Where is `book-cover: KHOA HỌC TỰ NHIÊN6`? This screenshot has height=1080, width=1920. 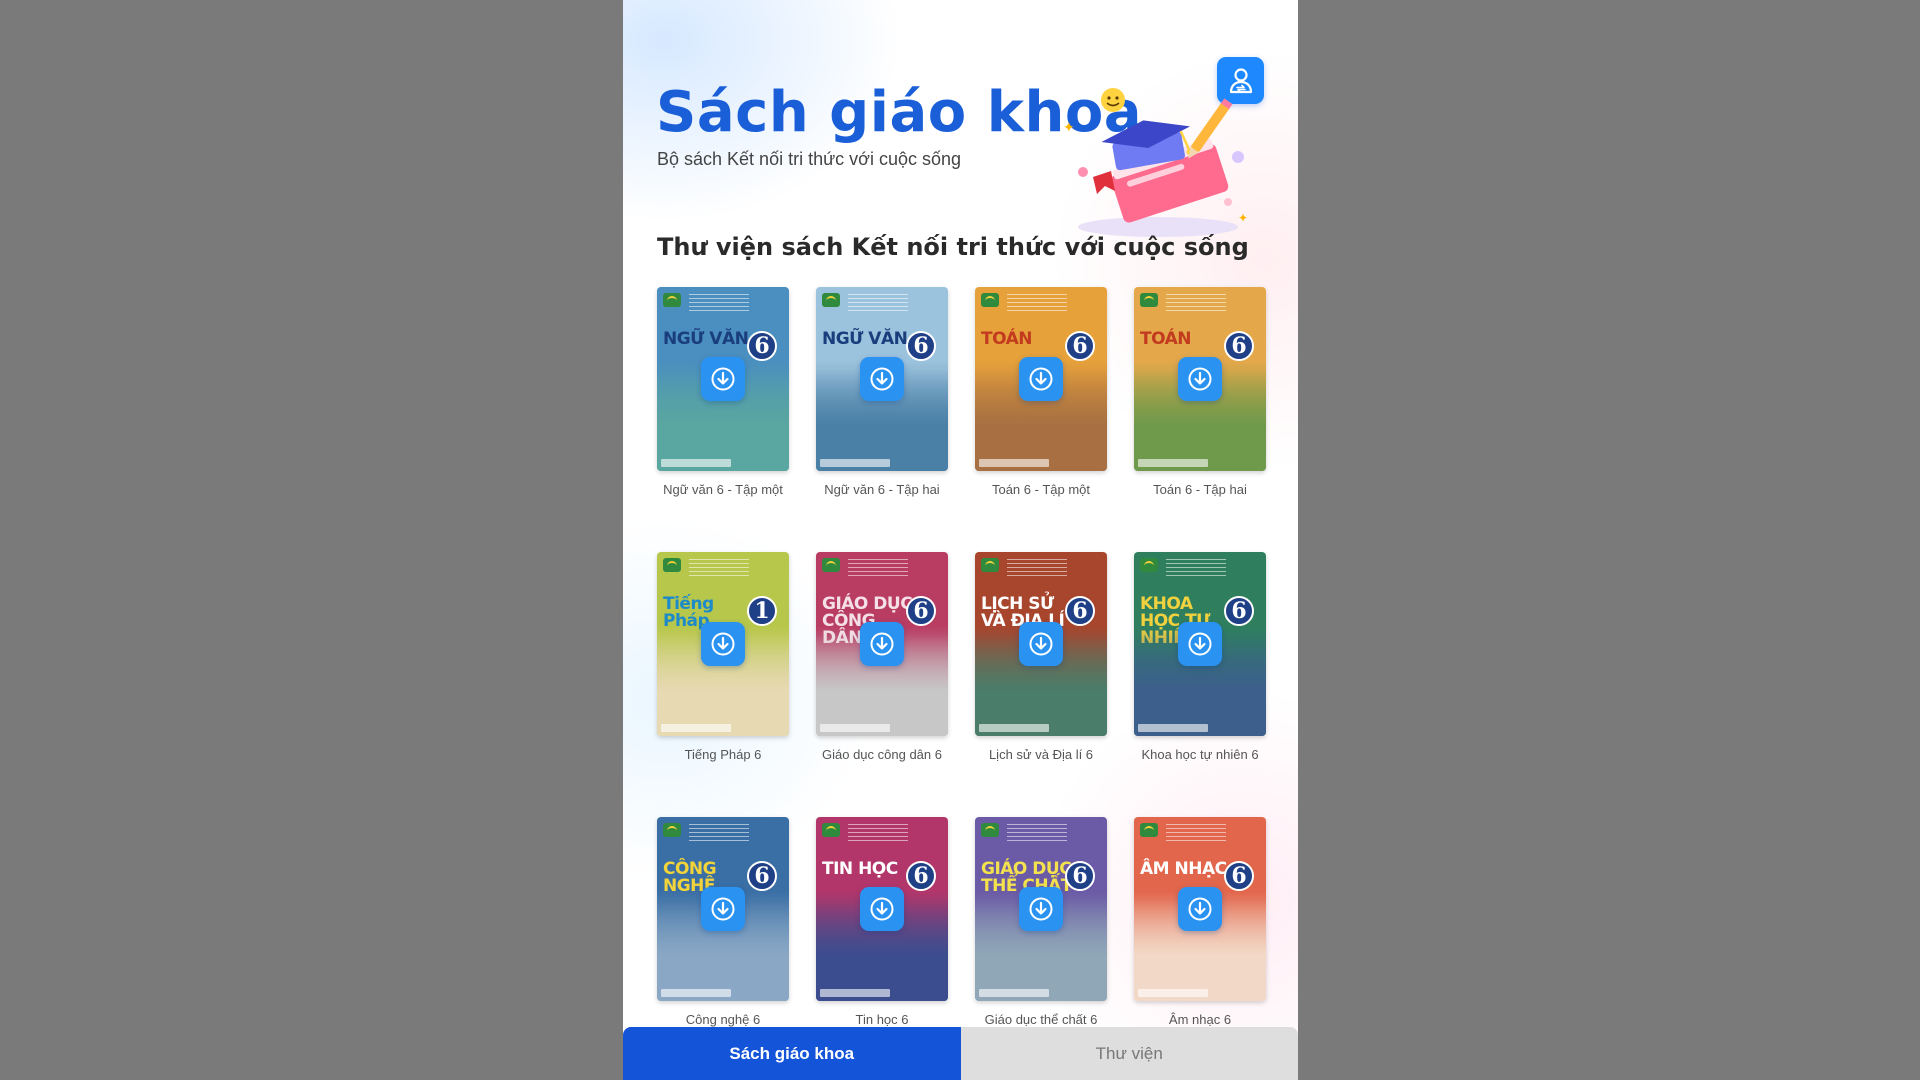
book-cover: KHOA HỌC TỰ NHIÊN6 is located at coordinates (1200, 644).